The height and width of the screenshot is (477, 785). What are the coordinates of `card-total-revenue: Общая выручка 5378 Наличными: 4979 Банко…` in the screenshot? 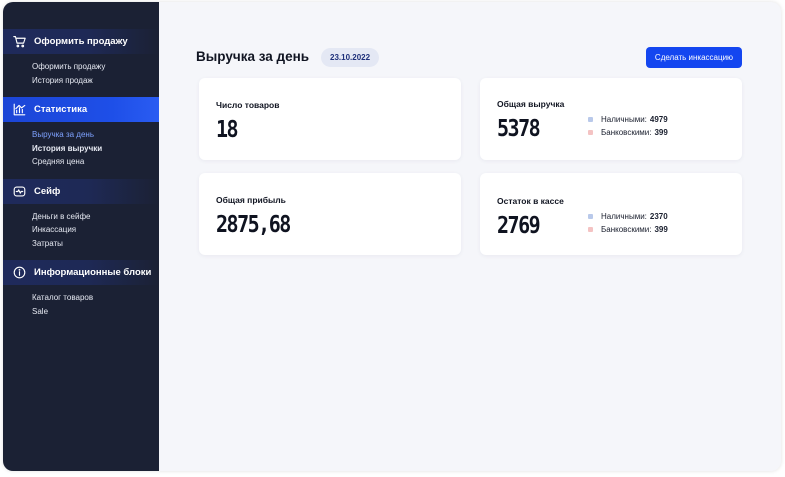 It's located at (611, 119).